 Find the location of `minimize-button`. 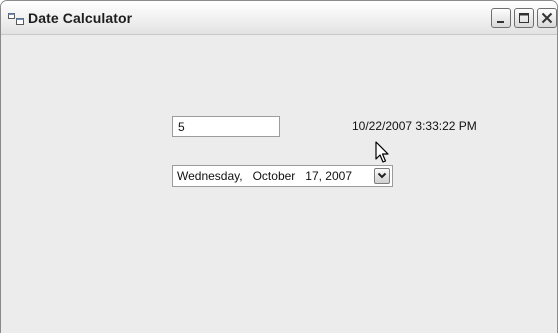

minimize-button is located at coordinates (501, 18).